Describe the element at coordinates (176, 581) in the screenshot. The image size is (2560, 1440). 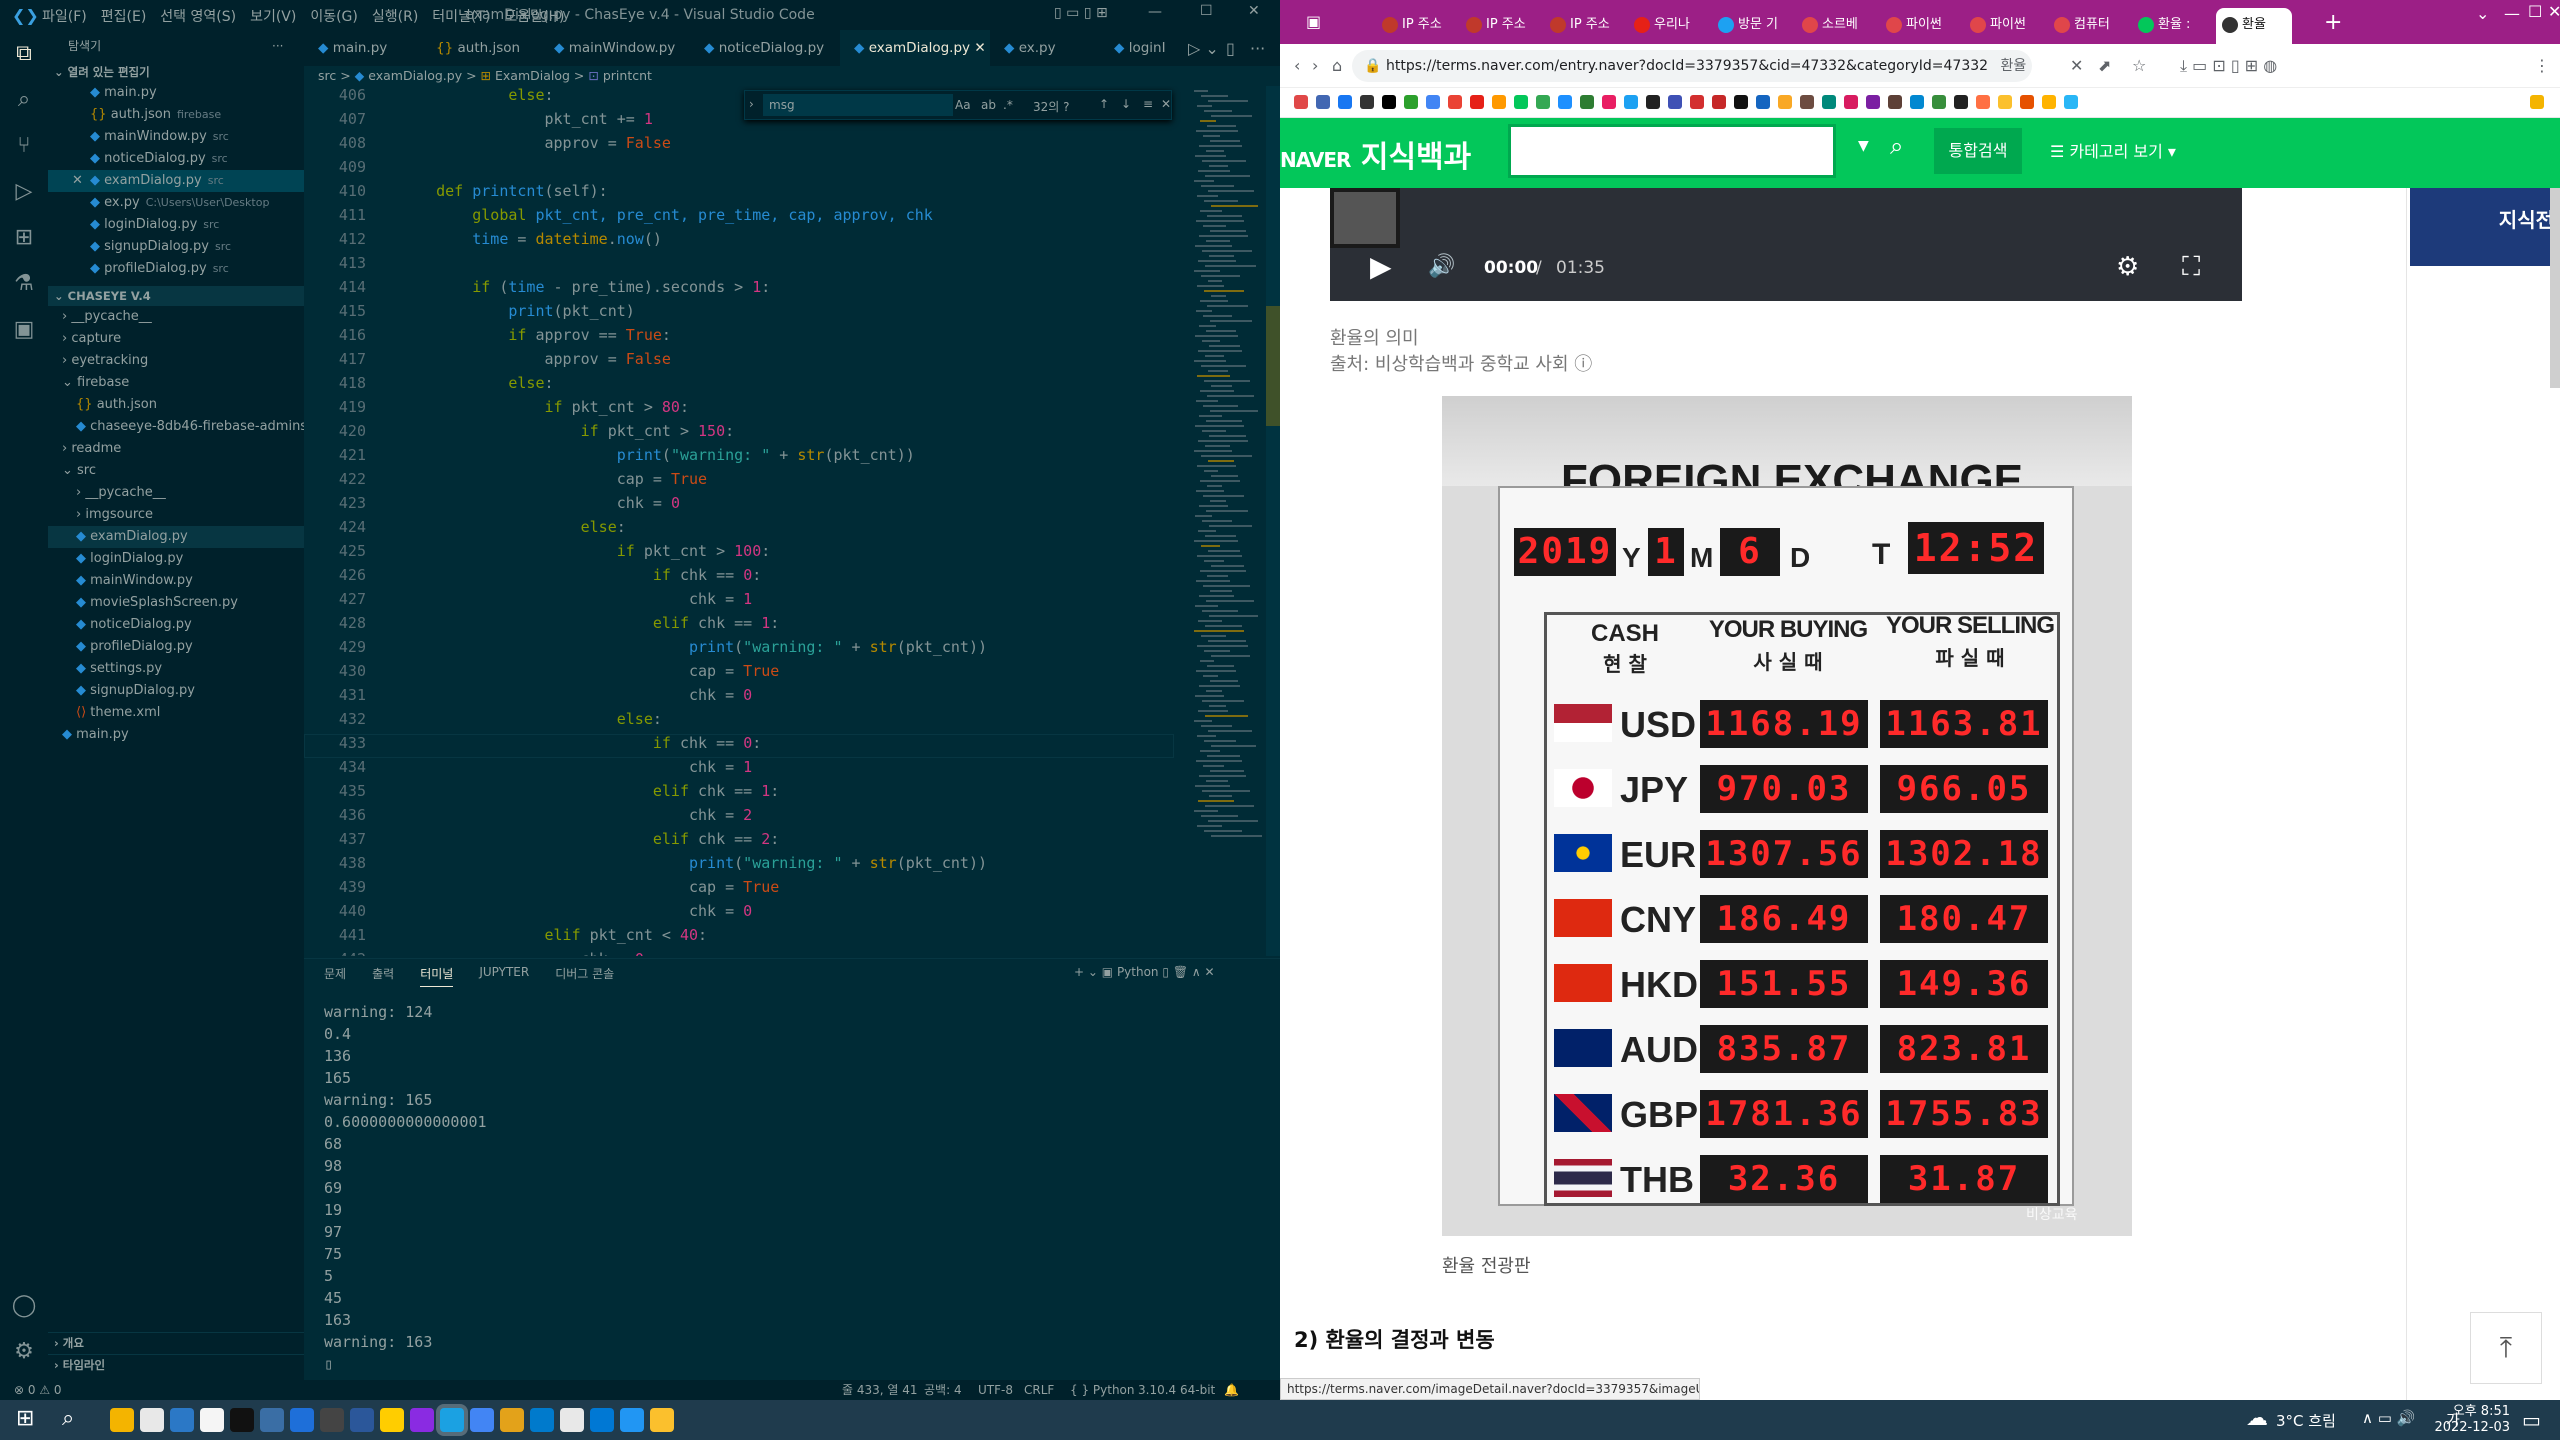
I see `tree-file: ◆ mainWindow.py` at that location.